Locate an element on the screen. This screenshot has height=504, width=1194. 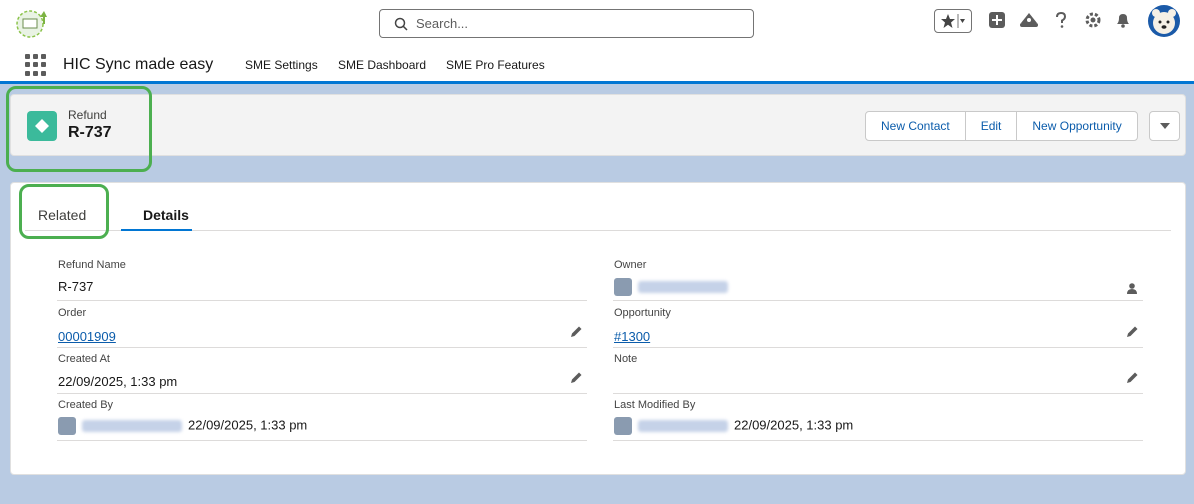
record-actions: New Contact Edit New Opportunity is located at coordinates (1001, 126).